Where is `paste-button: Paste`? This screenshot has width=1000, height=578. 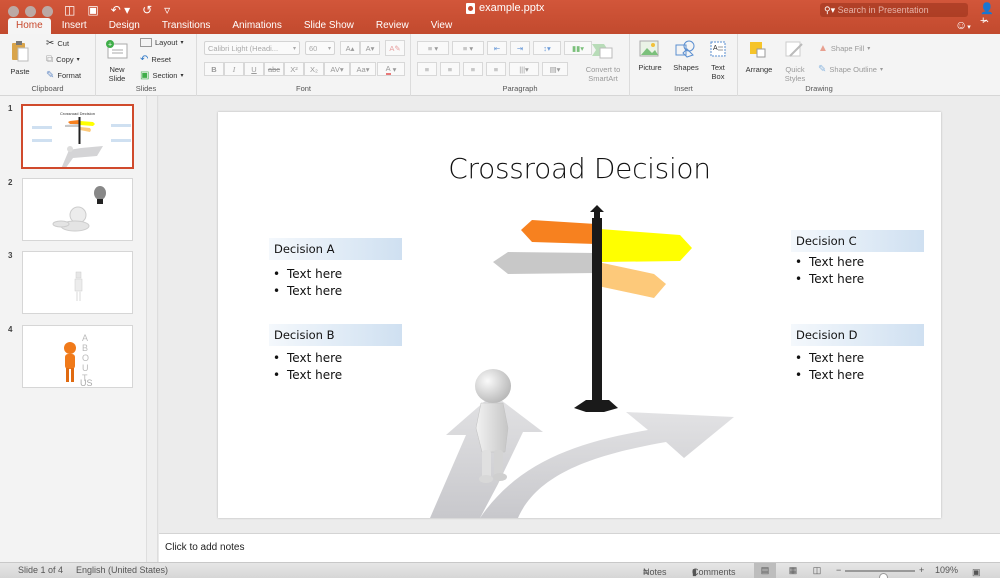 paste-button: Paste is located at coordinates (20, 58).